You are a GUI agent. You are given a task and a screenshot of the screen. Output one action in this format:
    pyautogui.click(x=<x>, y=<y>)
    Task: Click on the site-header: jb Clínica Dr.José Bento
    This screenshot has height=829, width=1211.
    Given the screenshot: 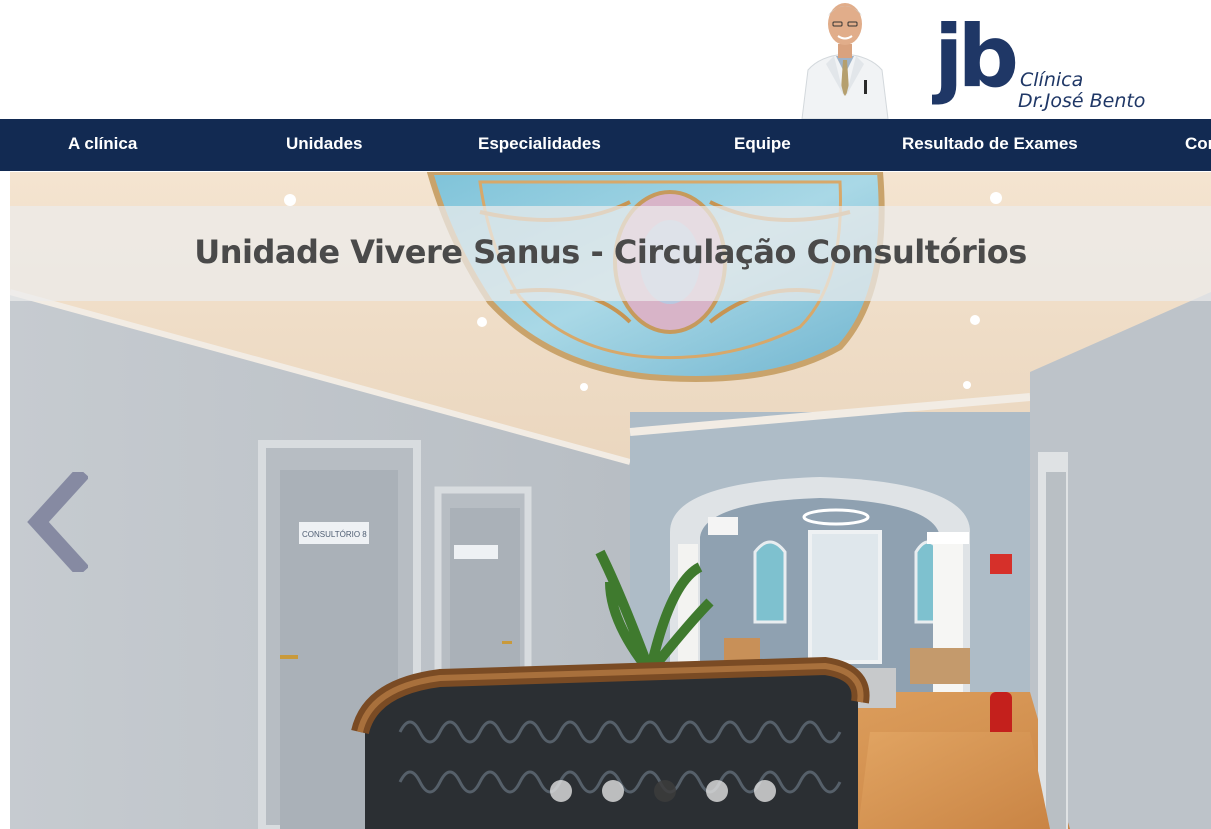 What is the action you would take?
    pyautogui.click(x=605, y=59)
    